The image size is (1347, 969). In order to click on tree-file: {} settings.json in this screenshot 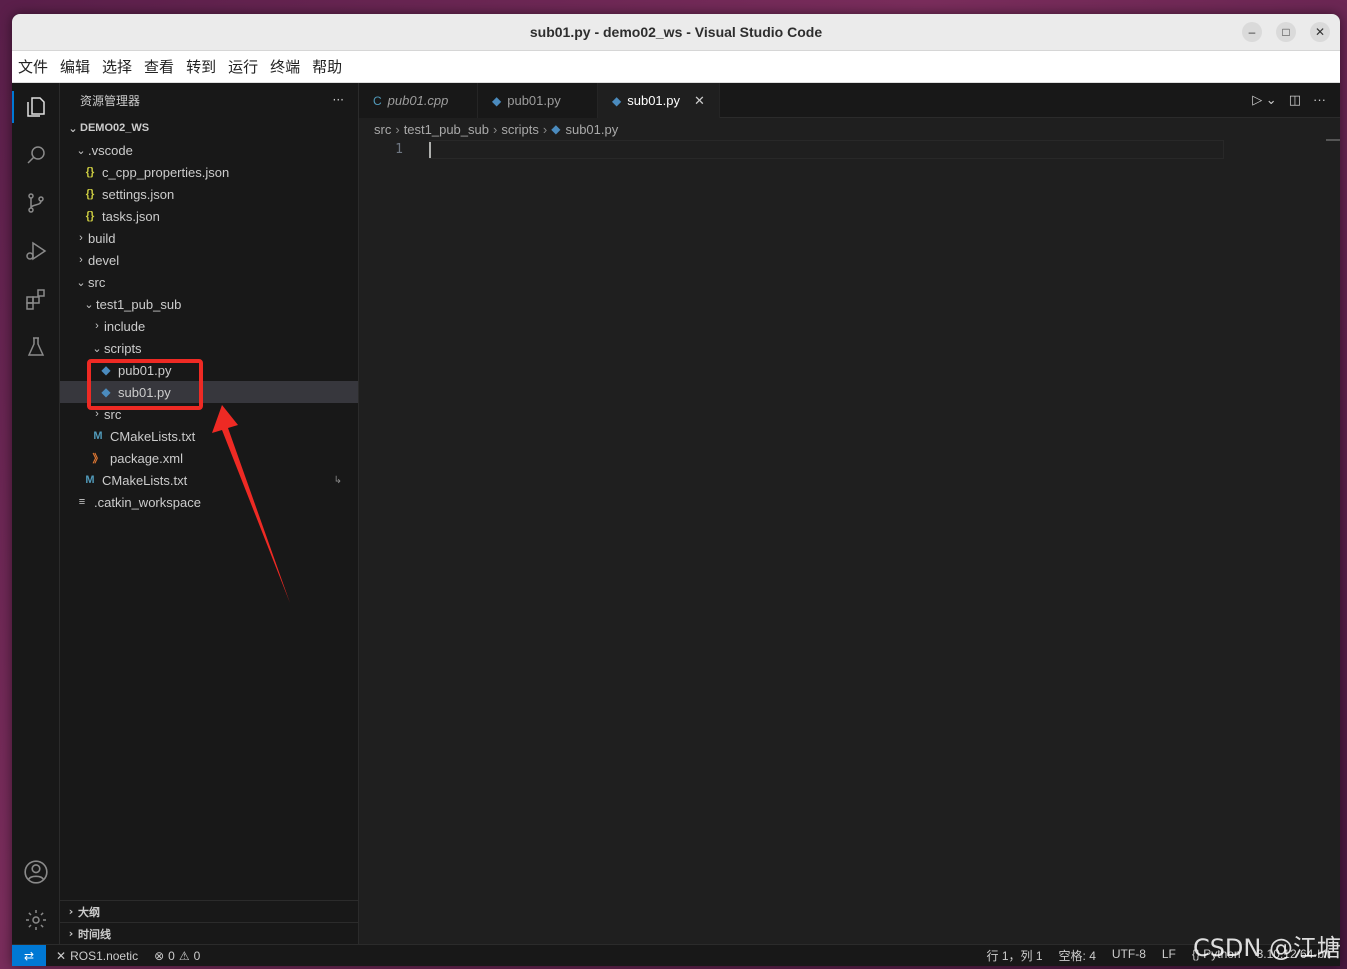, I will do `click(209, 194)`.